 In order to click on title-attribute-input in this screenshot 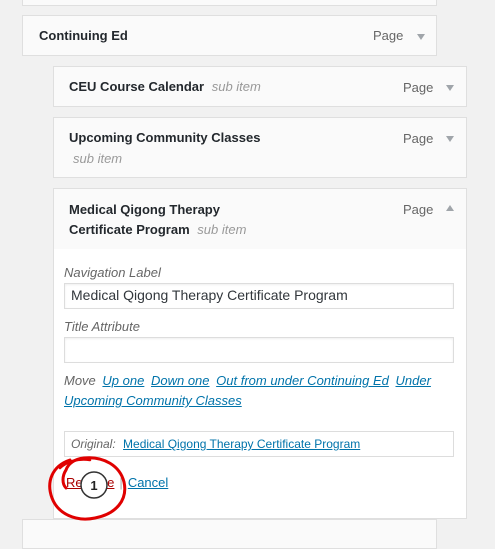, I will do `click(259, 350)`.